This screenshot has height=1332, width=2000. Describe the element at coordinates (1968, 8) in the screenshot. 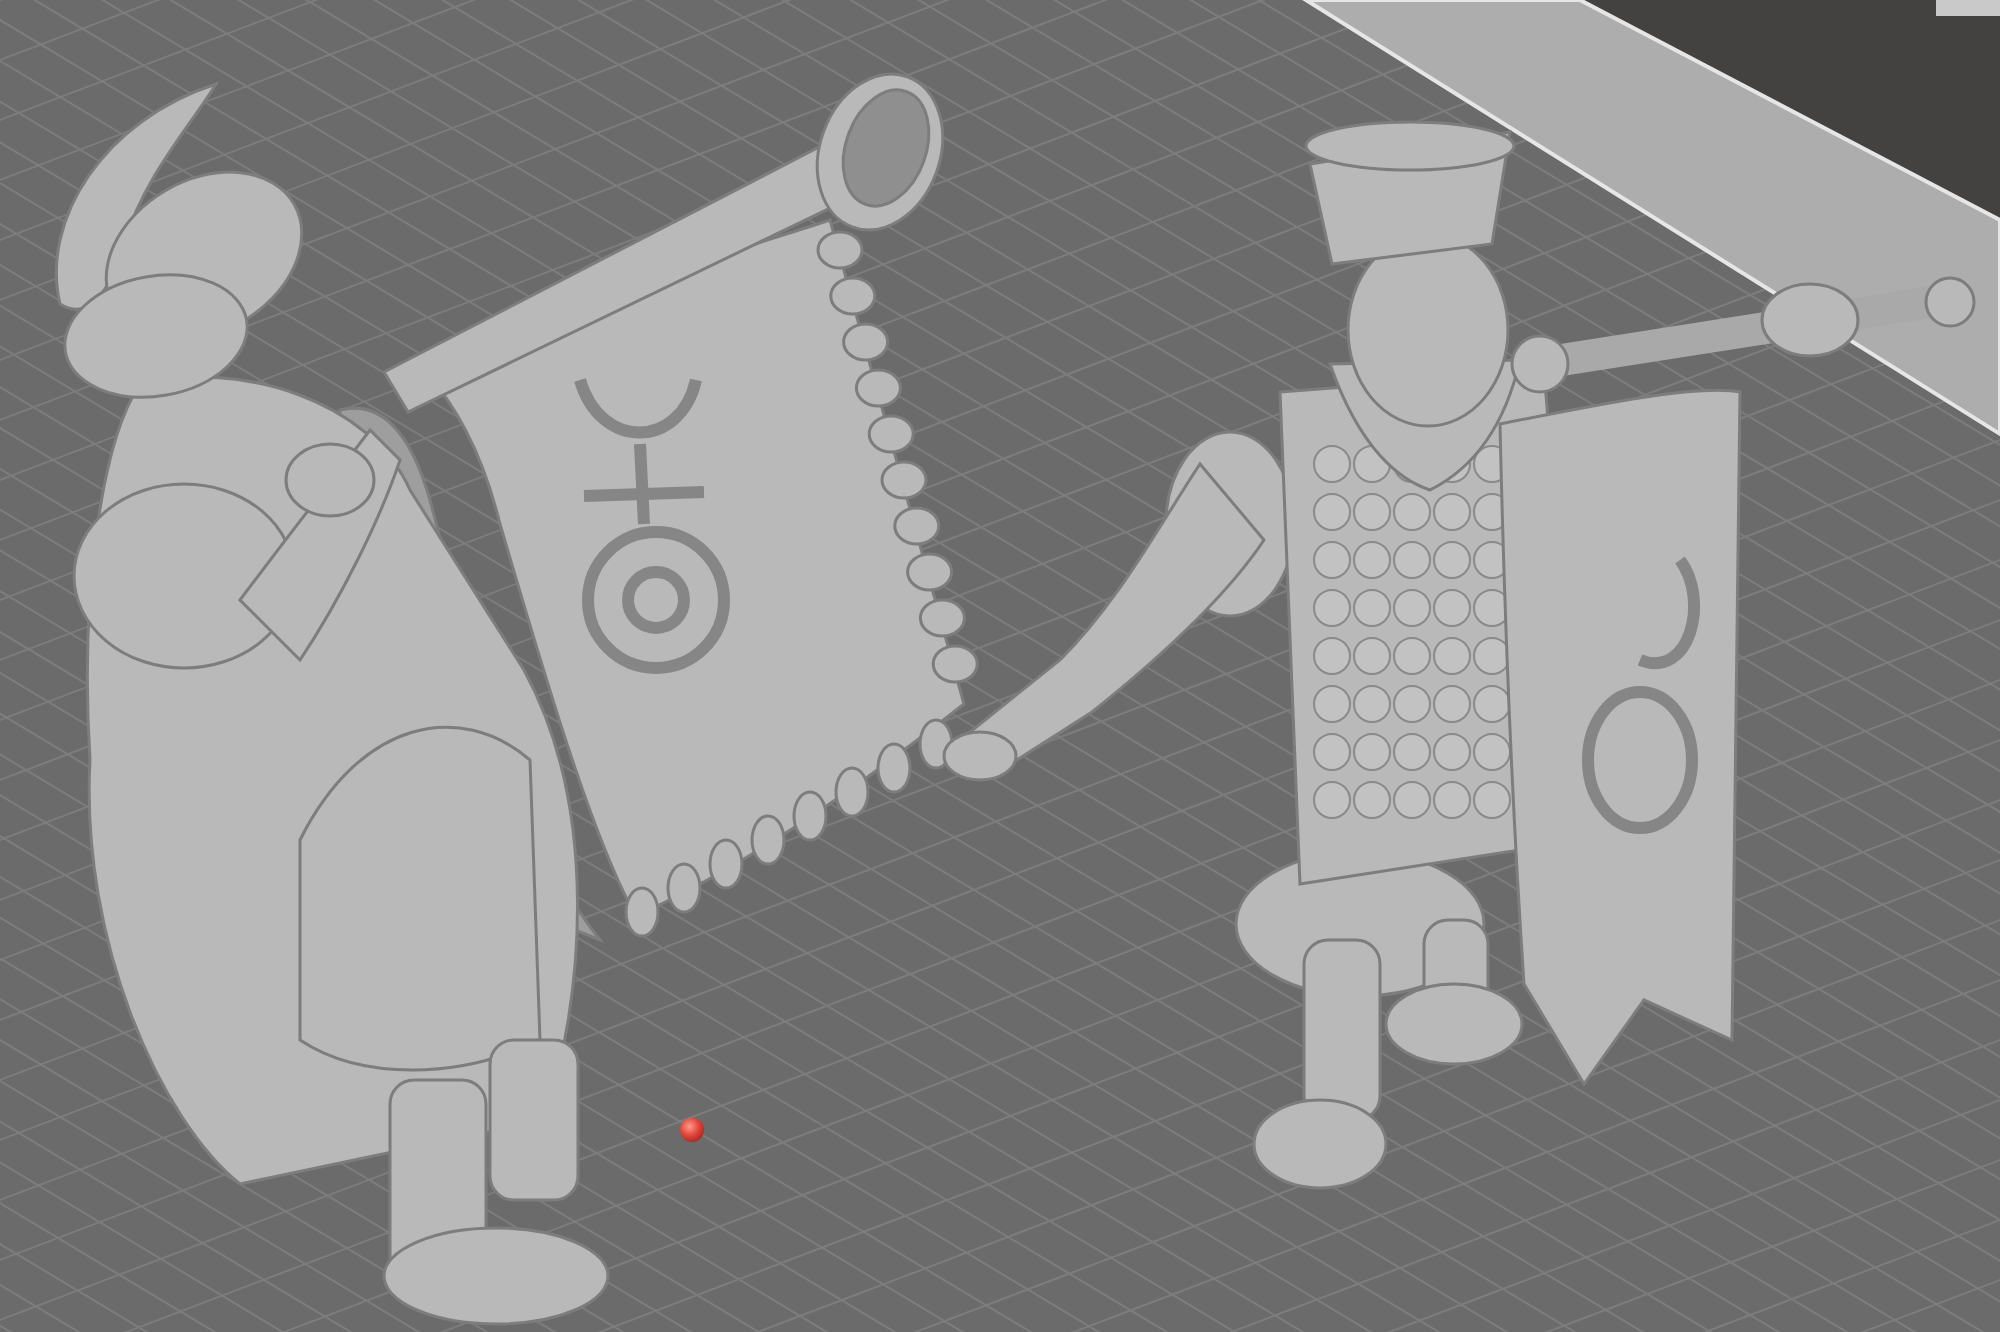

I see `overlay-tag` at that location.